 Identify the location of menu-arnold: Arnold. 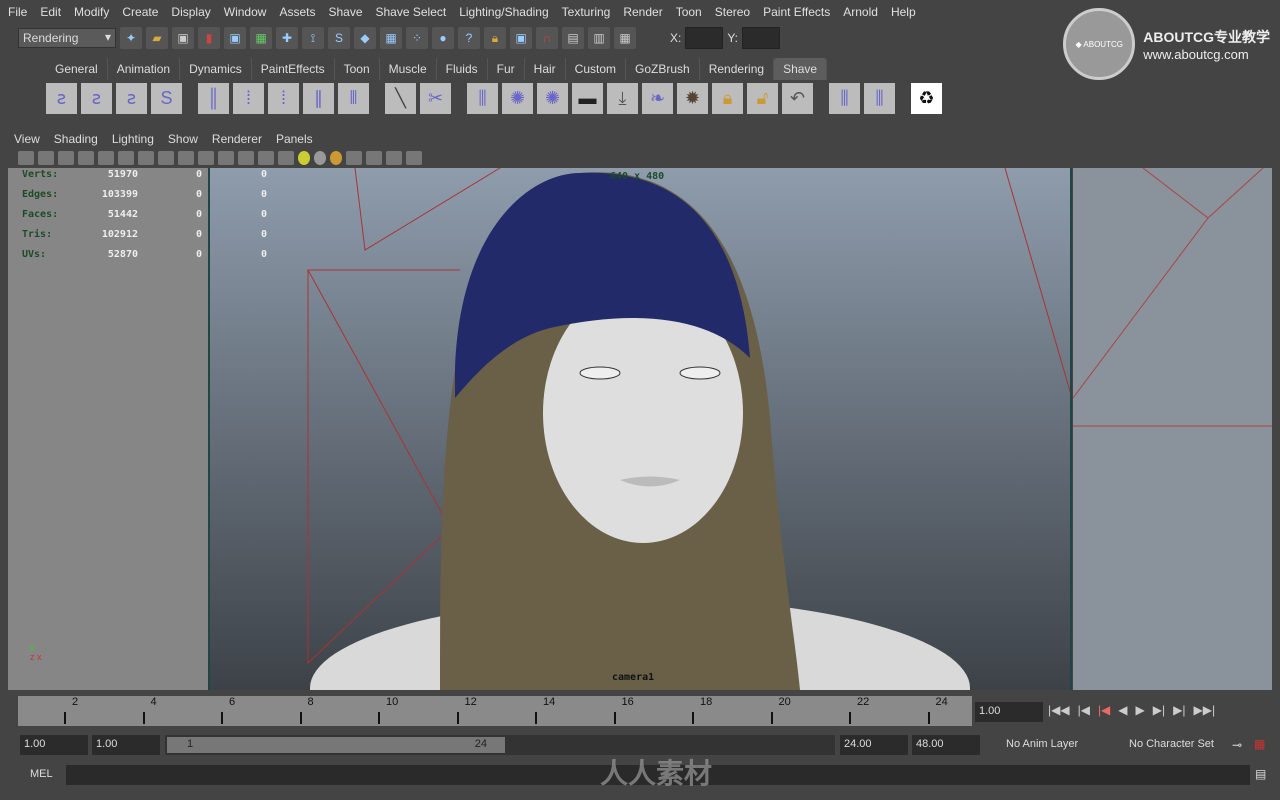
(860, 12).